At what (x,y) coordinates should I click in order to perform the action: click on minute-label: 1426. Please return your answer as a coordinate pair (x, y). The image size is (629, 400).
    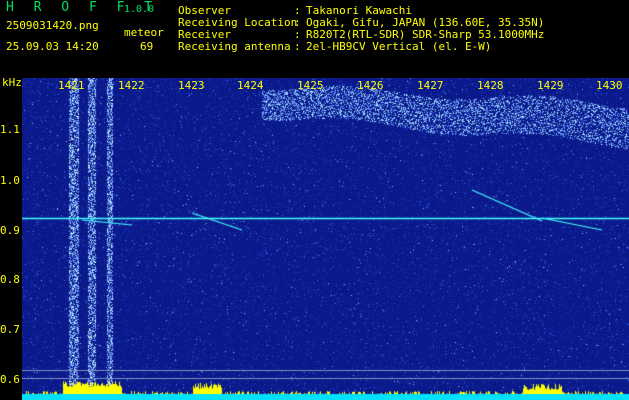
    Looking at the image, I should click on (370, 85).